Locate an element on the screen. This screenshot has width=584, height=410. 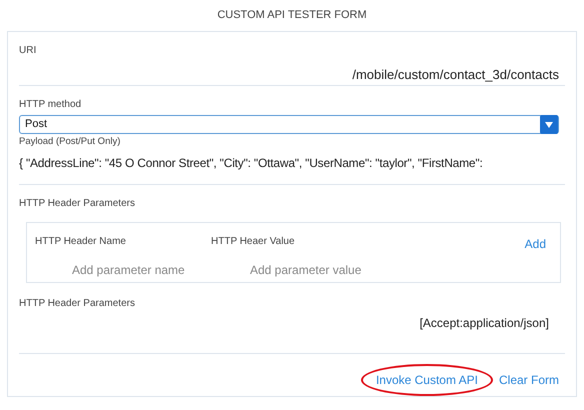
parameter-value-field: Add parameter value is located at coordinates (325, 270).